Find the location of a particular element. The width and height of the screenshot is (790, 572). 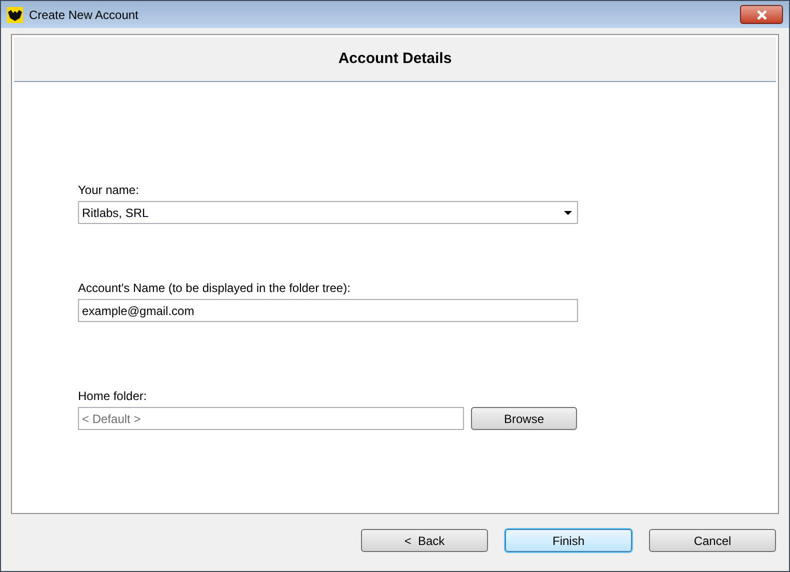

dialog-button: < Back is located at coordinates (424, 540).